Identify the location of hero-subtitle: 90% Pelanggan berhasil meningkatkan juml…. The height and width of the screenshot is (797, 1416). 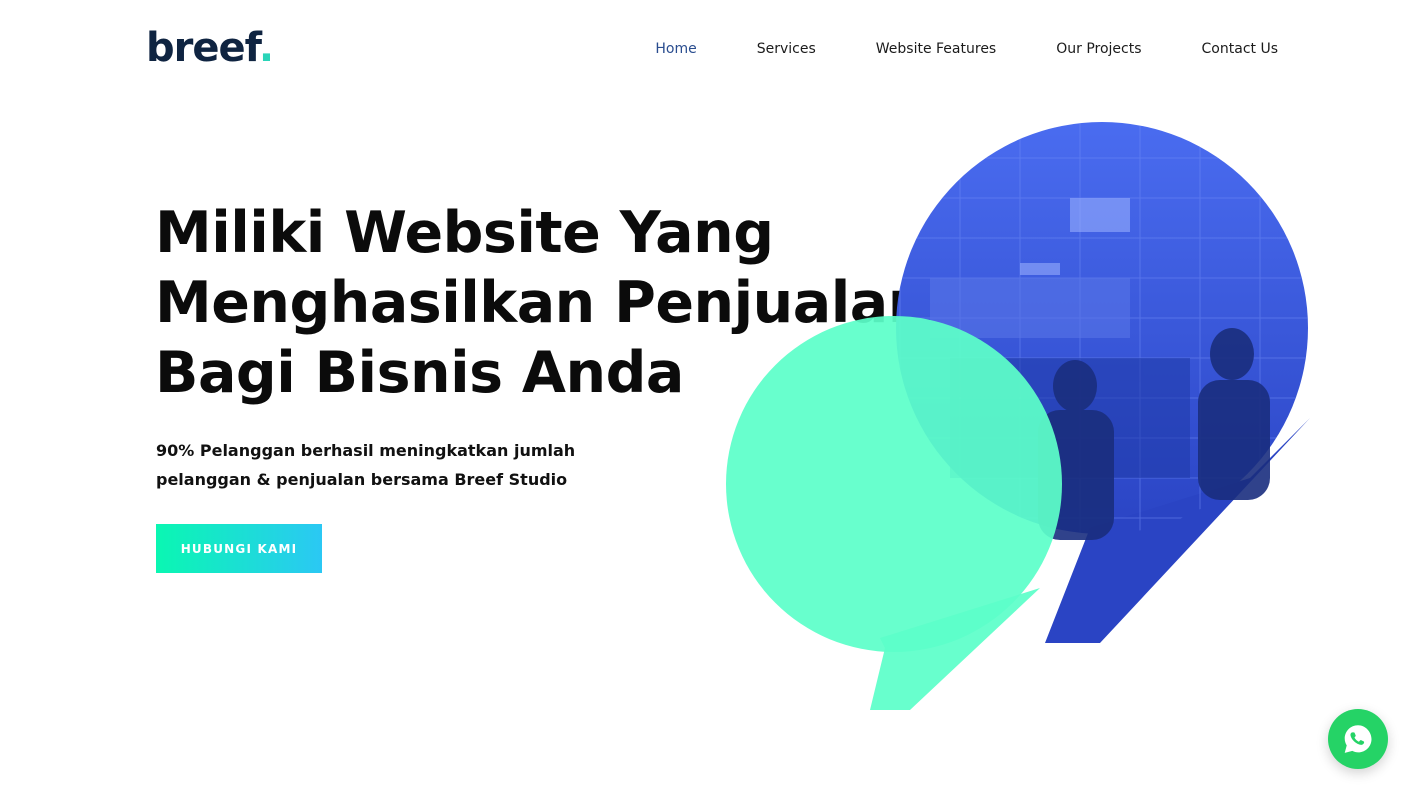
(366, 465).